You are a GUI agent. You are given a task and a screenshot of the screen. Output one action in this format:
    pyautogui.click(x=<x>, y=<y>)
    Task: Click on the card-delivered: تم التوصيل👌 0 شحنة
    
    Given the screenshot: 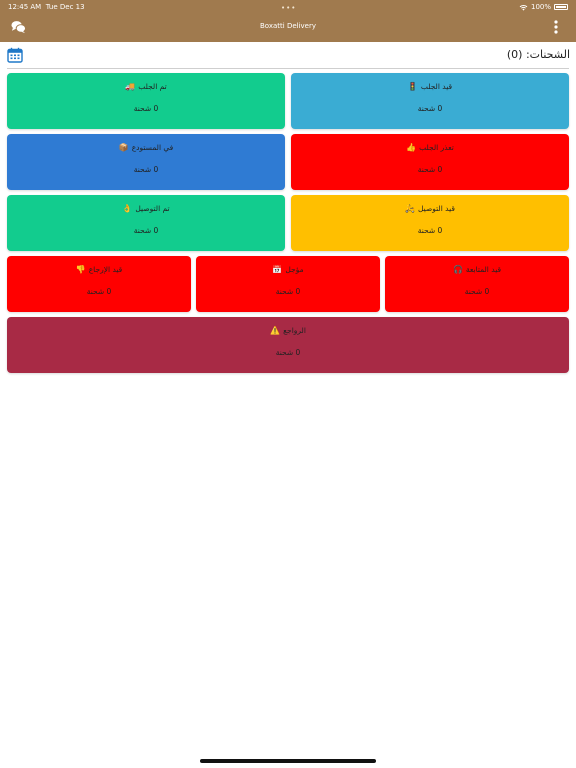 What is the action you would take?
    pyautogui.click(x=146, y=223)
    